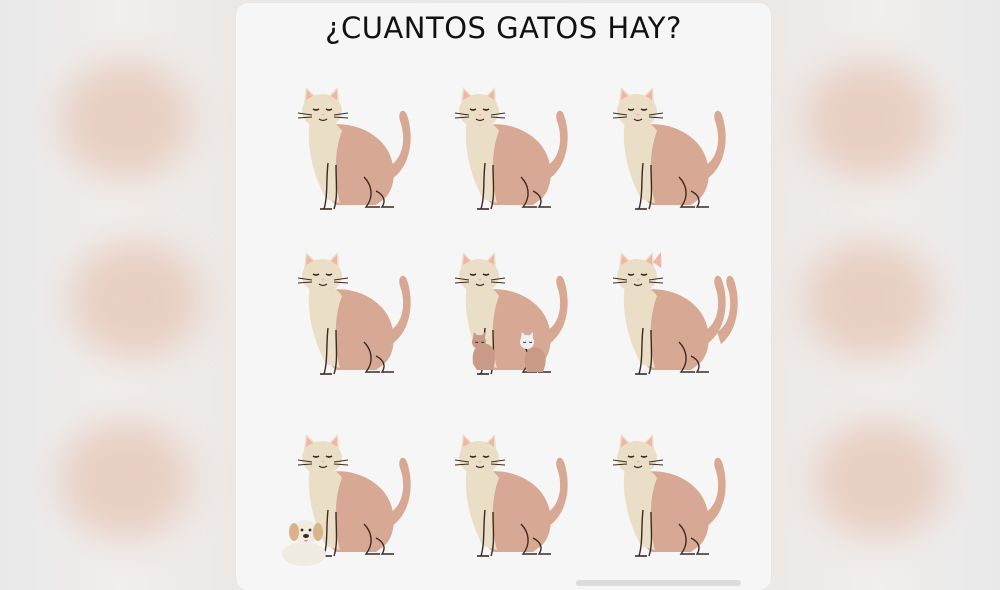  What do you see at coordinates (503, 28) in the screenshot?
I see `puzzle-title: ¿CUANTOS GATOS HAY?` at bounding box center [503, 28].